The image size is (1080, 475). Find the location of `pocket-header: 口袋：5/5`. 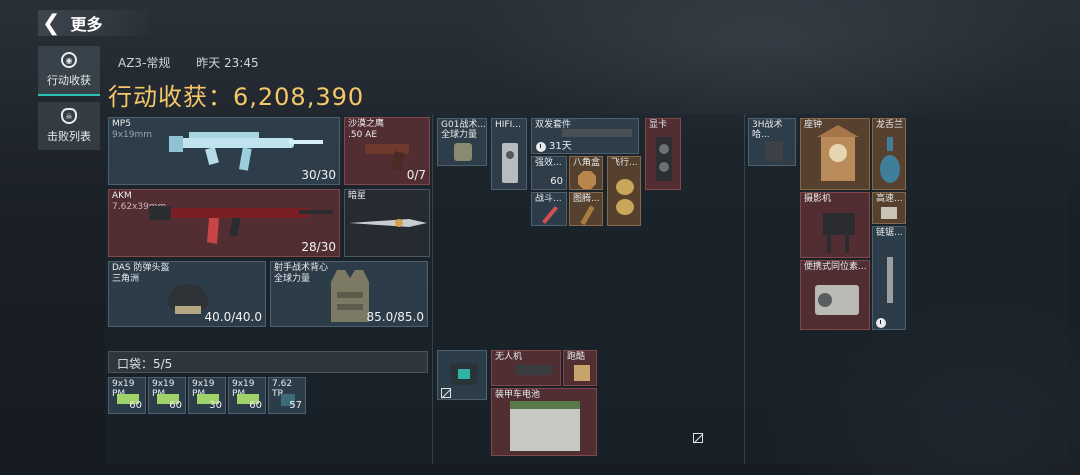

pocket-header: 口袋：5/5 is located at coordinates (268, 362).